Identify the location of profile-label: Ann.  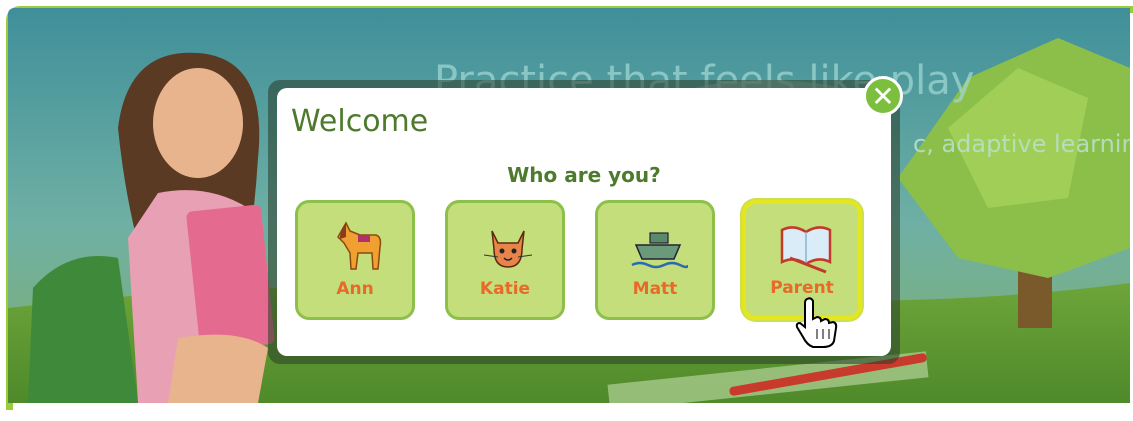
(355, 289).